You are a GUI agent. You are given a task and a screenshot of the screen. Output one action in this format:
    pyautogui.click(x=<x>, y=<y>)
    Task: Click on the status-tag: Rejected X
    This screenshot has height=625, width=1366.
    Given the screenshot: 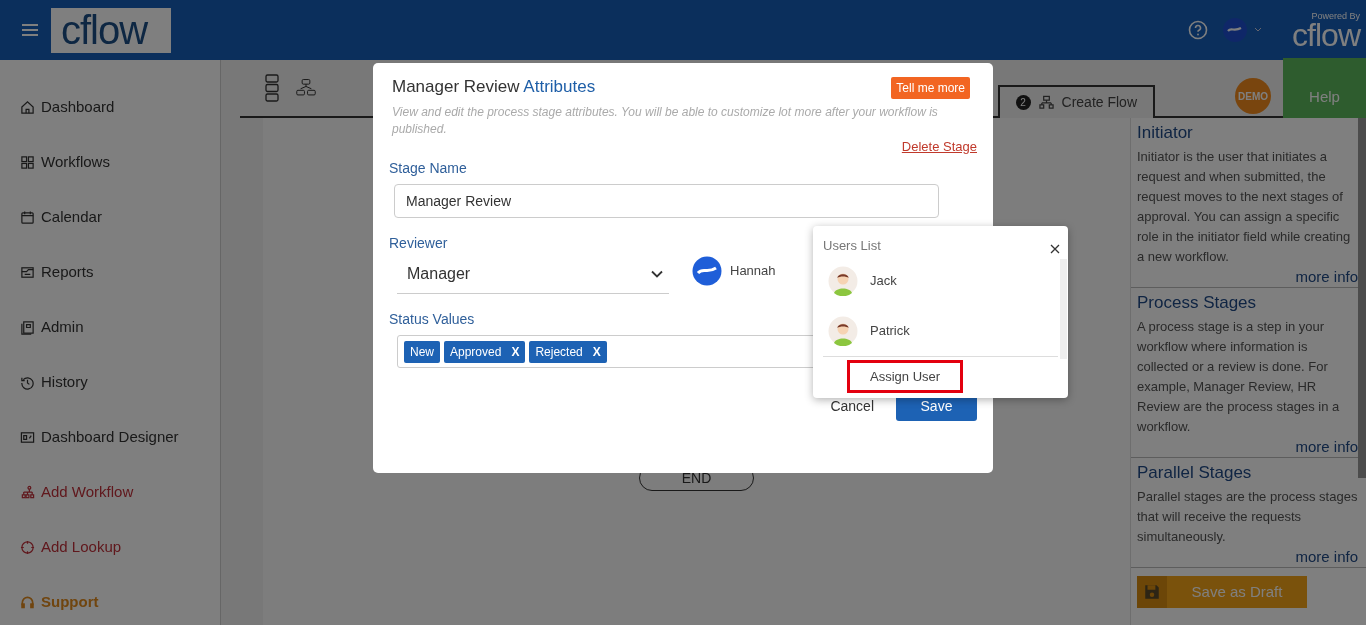 What is the action you would take?
    pyautogui.click(x=568, y=351)
    